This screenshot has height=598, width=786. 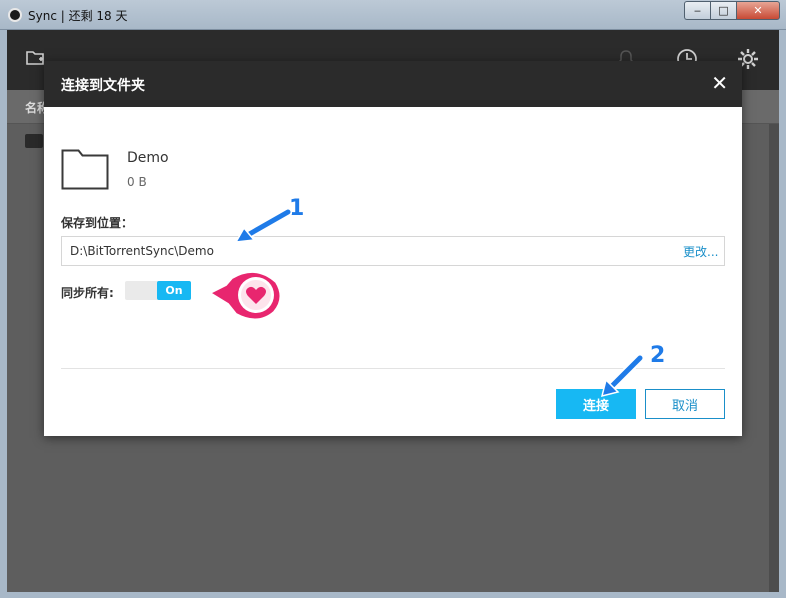 I want to click on window-titlebar: Sync | 还剩 18 天 ‒ □ ✕, so click(x=393, y=15).